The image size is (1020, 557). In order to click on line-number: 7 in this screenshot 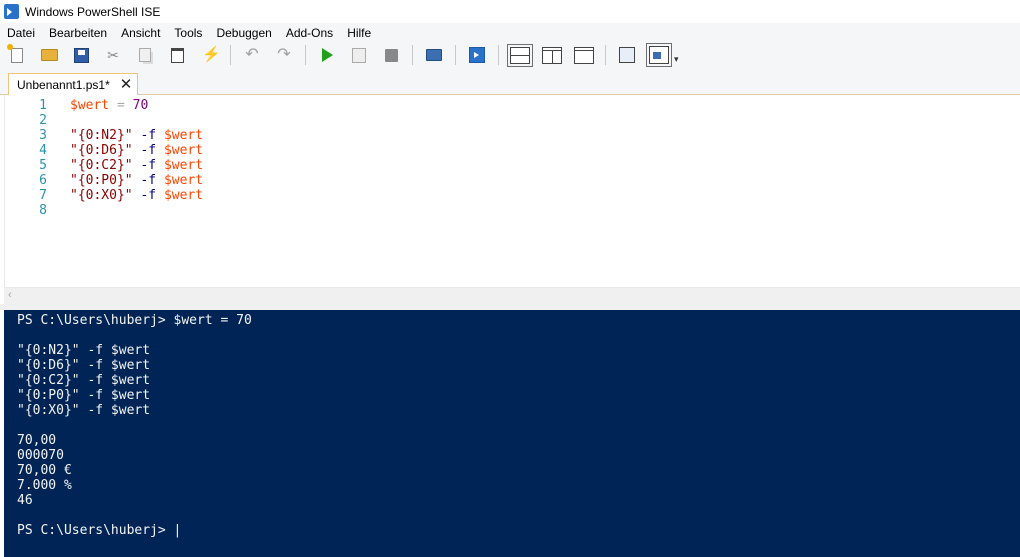, I will do `click(43, 195)`.